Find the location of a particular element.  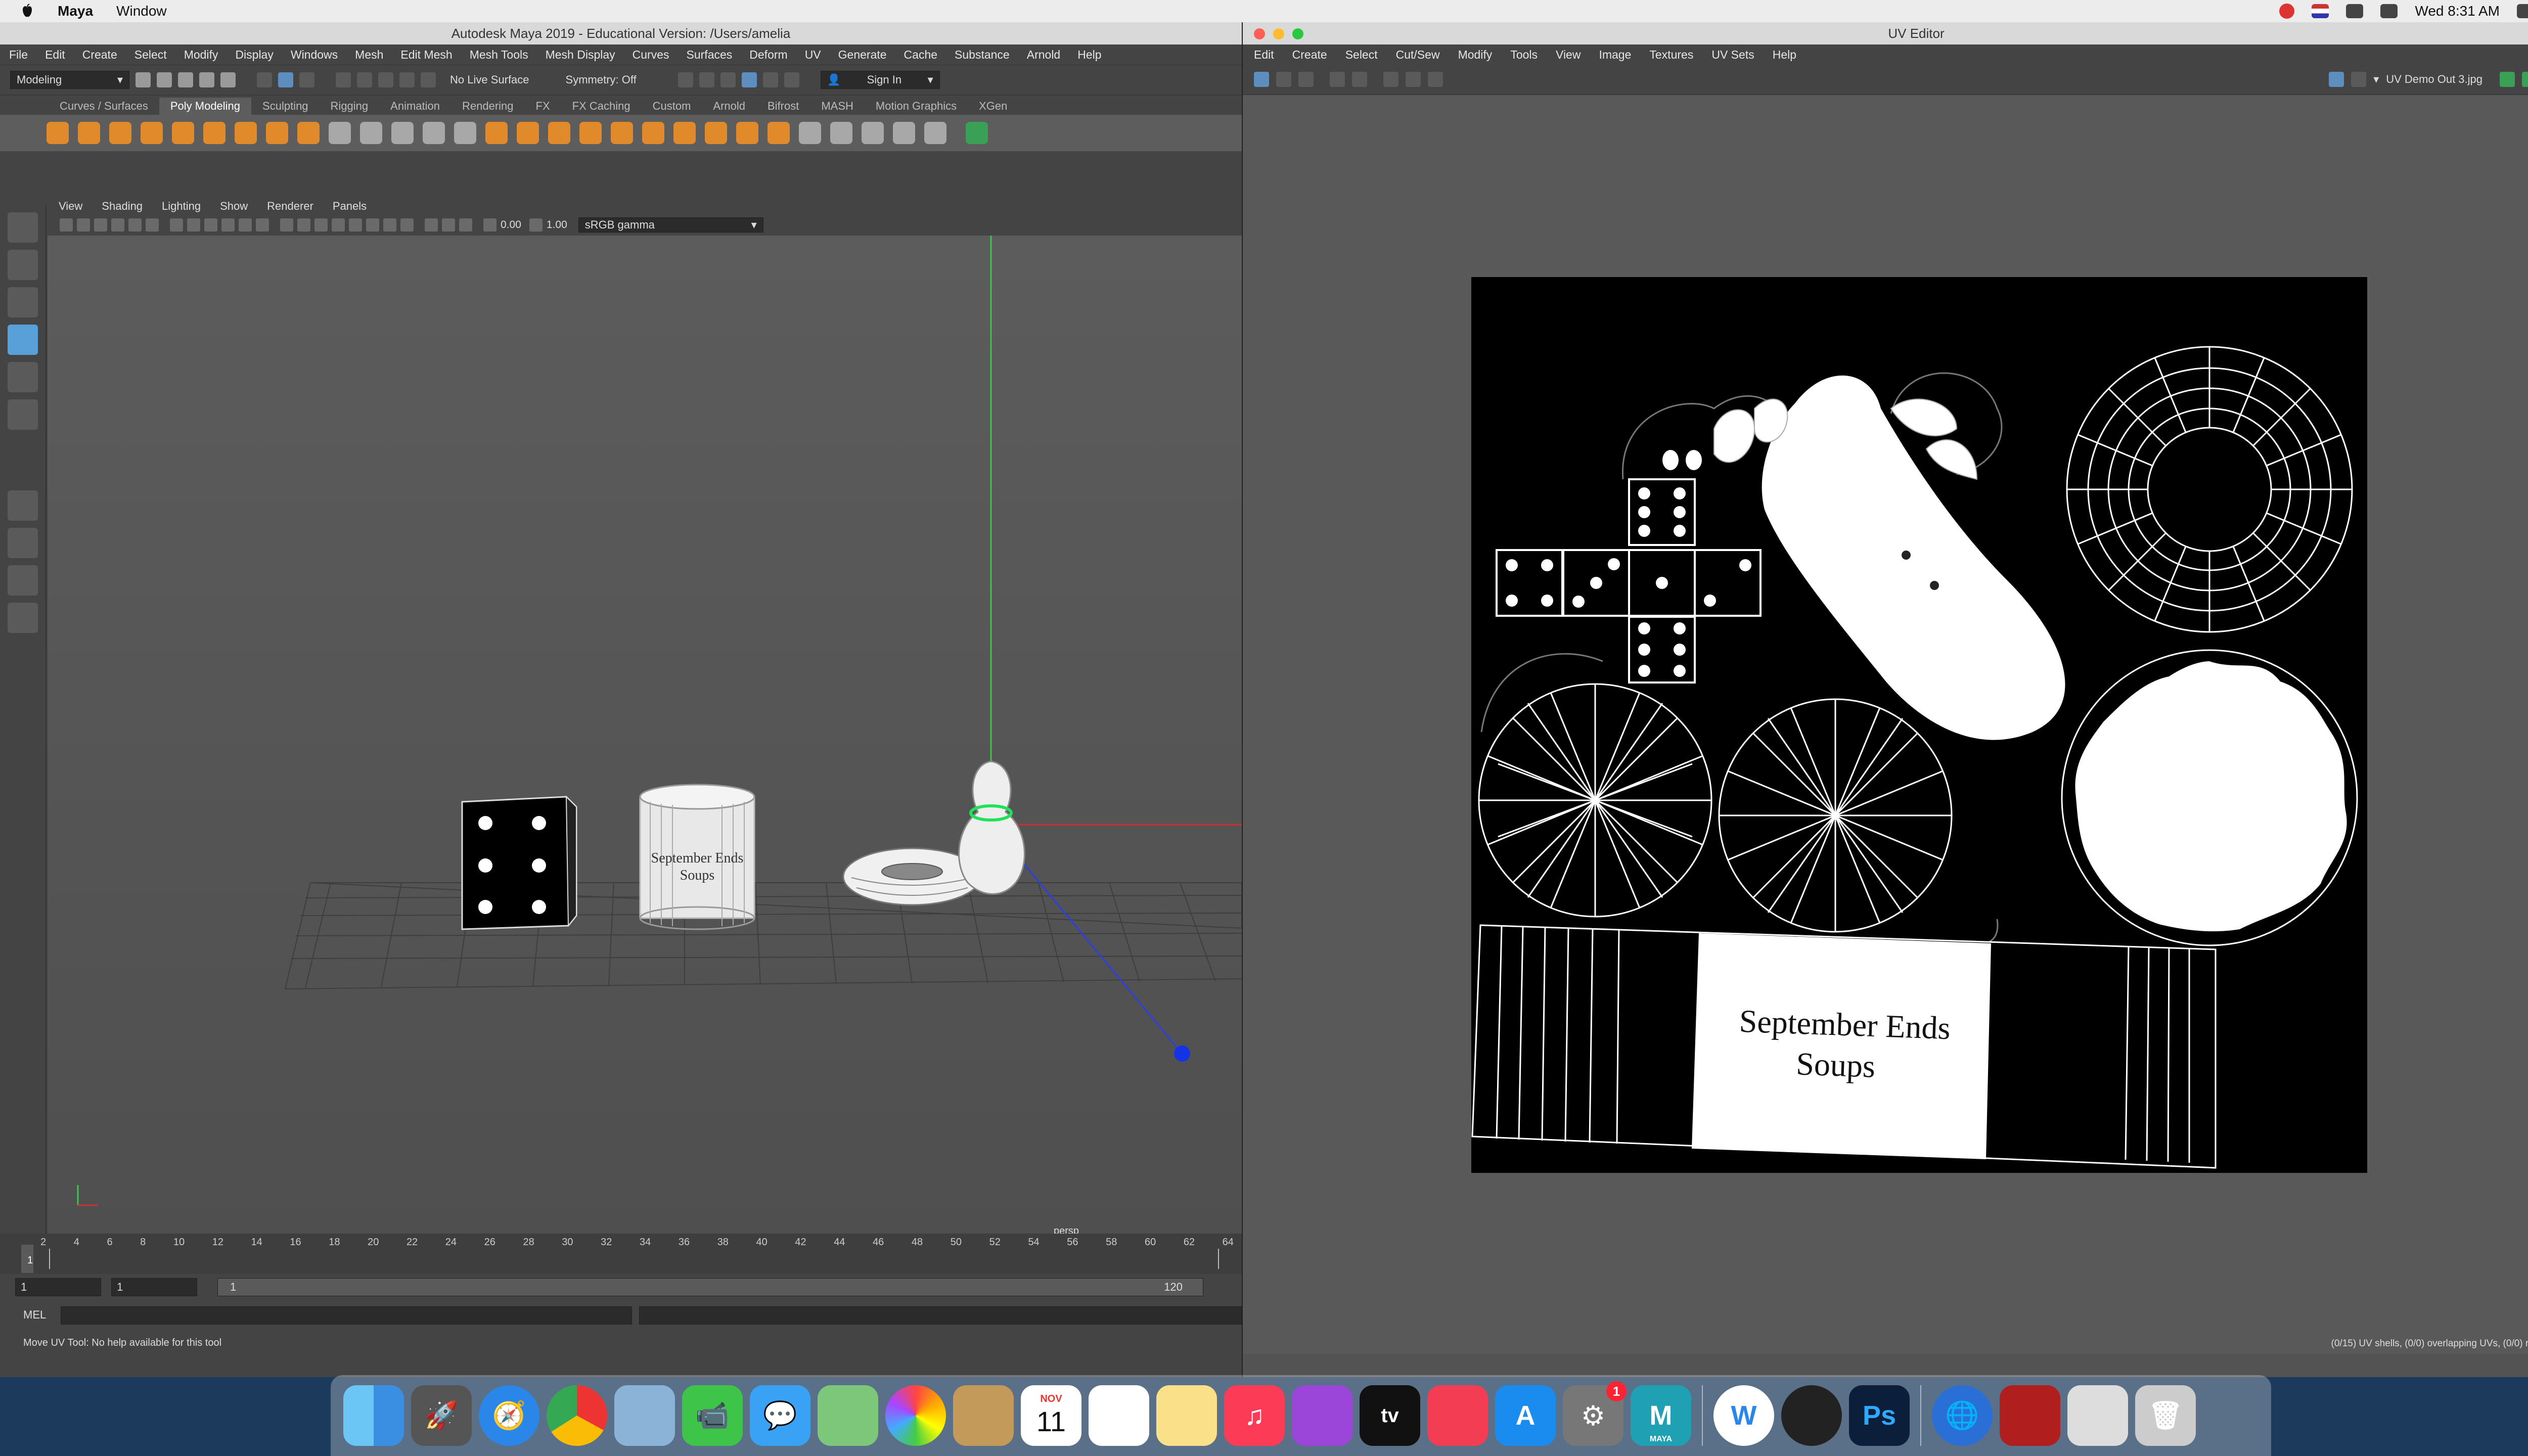

input-source-flag-icon is located at coordinates (2321, 11).